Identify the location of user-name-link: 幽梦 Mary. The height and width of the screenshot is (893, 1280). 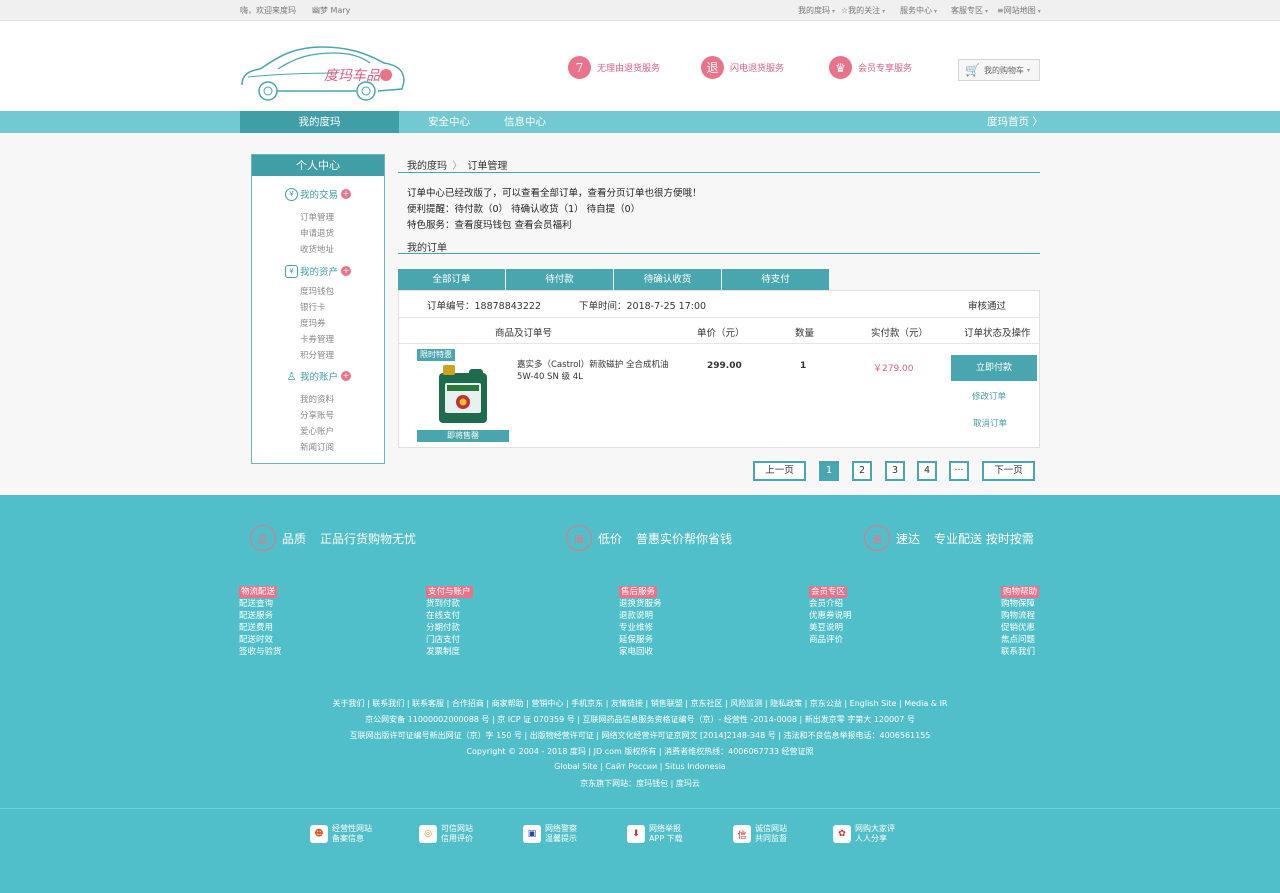
(331, 10).